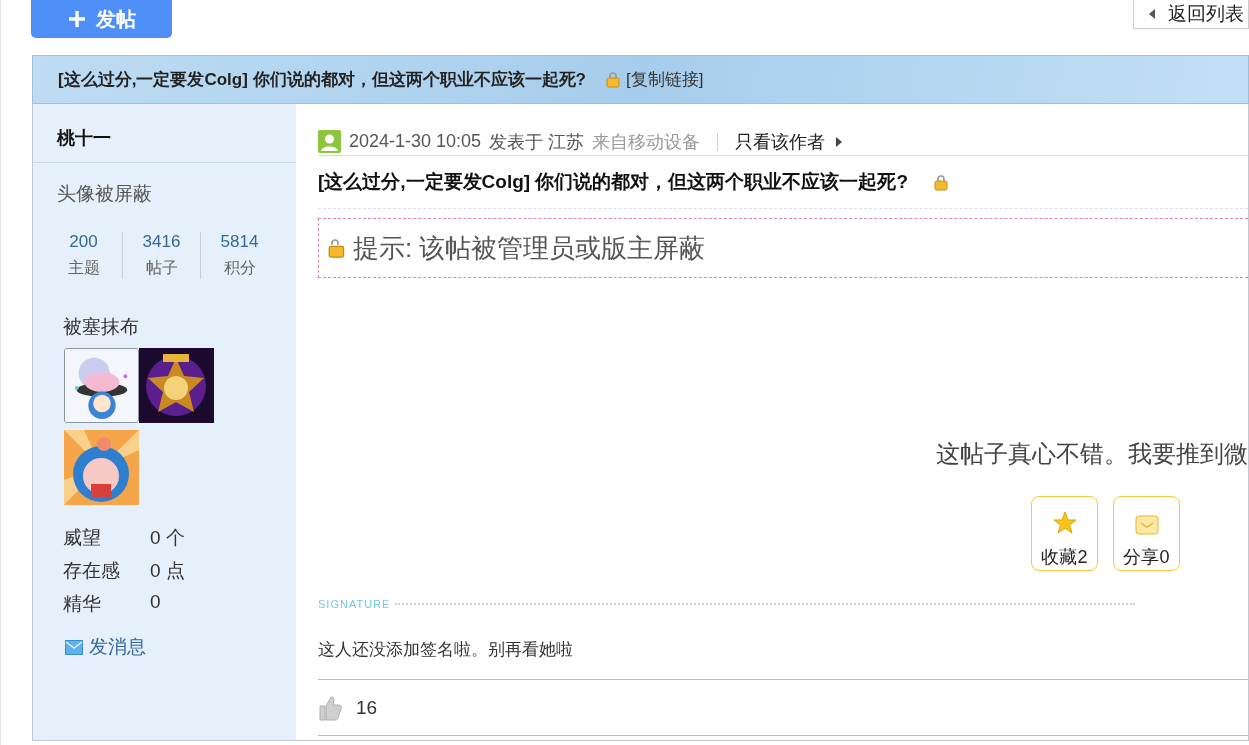 The image size is (1249, 745). Describe the element at coordinates (322, 80) in the screenshot. I see `thread-title: [这么过分,一定要发Colg] 你们说的都对，但这两个职业不应该一起死?` at that location.